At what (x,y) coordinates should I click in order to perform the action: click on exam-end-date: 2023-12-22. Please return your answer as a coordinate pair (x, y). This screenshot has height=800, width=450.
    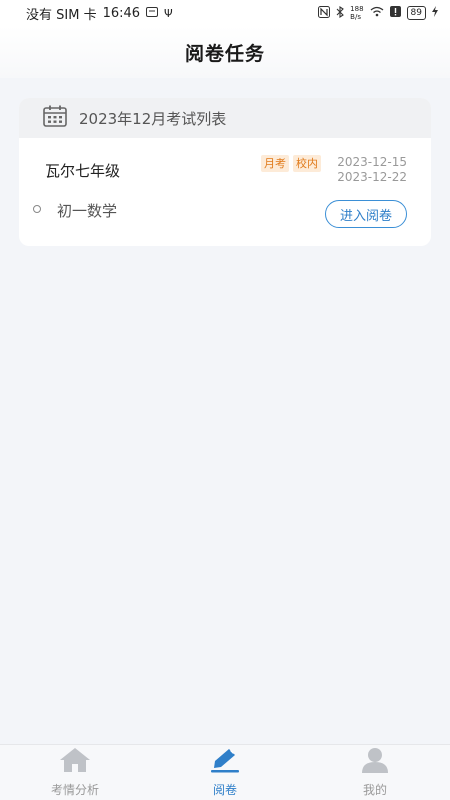
    Looking at the image, I should click on (372, 177).